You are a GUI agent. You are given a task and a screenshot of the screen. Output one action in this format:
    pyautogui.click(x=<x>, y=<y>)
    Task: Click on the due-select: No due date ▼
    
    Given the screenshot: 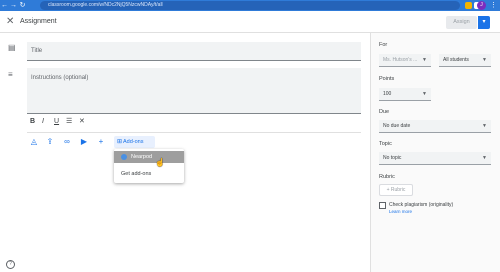 What is the action you would take?
    pyautogui.click(x=435, y=126)
    